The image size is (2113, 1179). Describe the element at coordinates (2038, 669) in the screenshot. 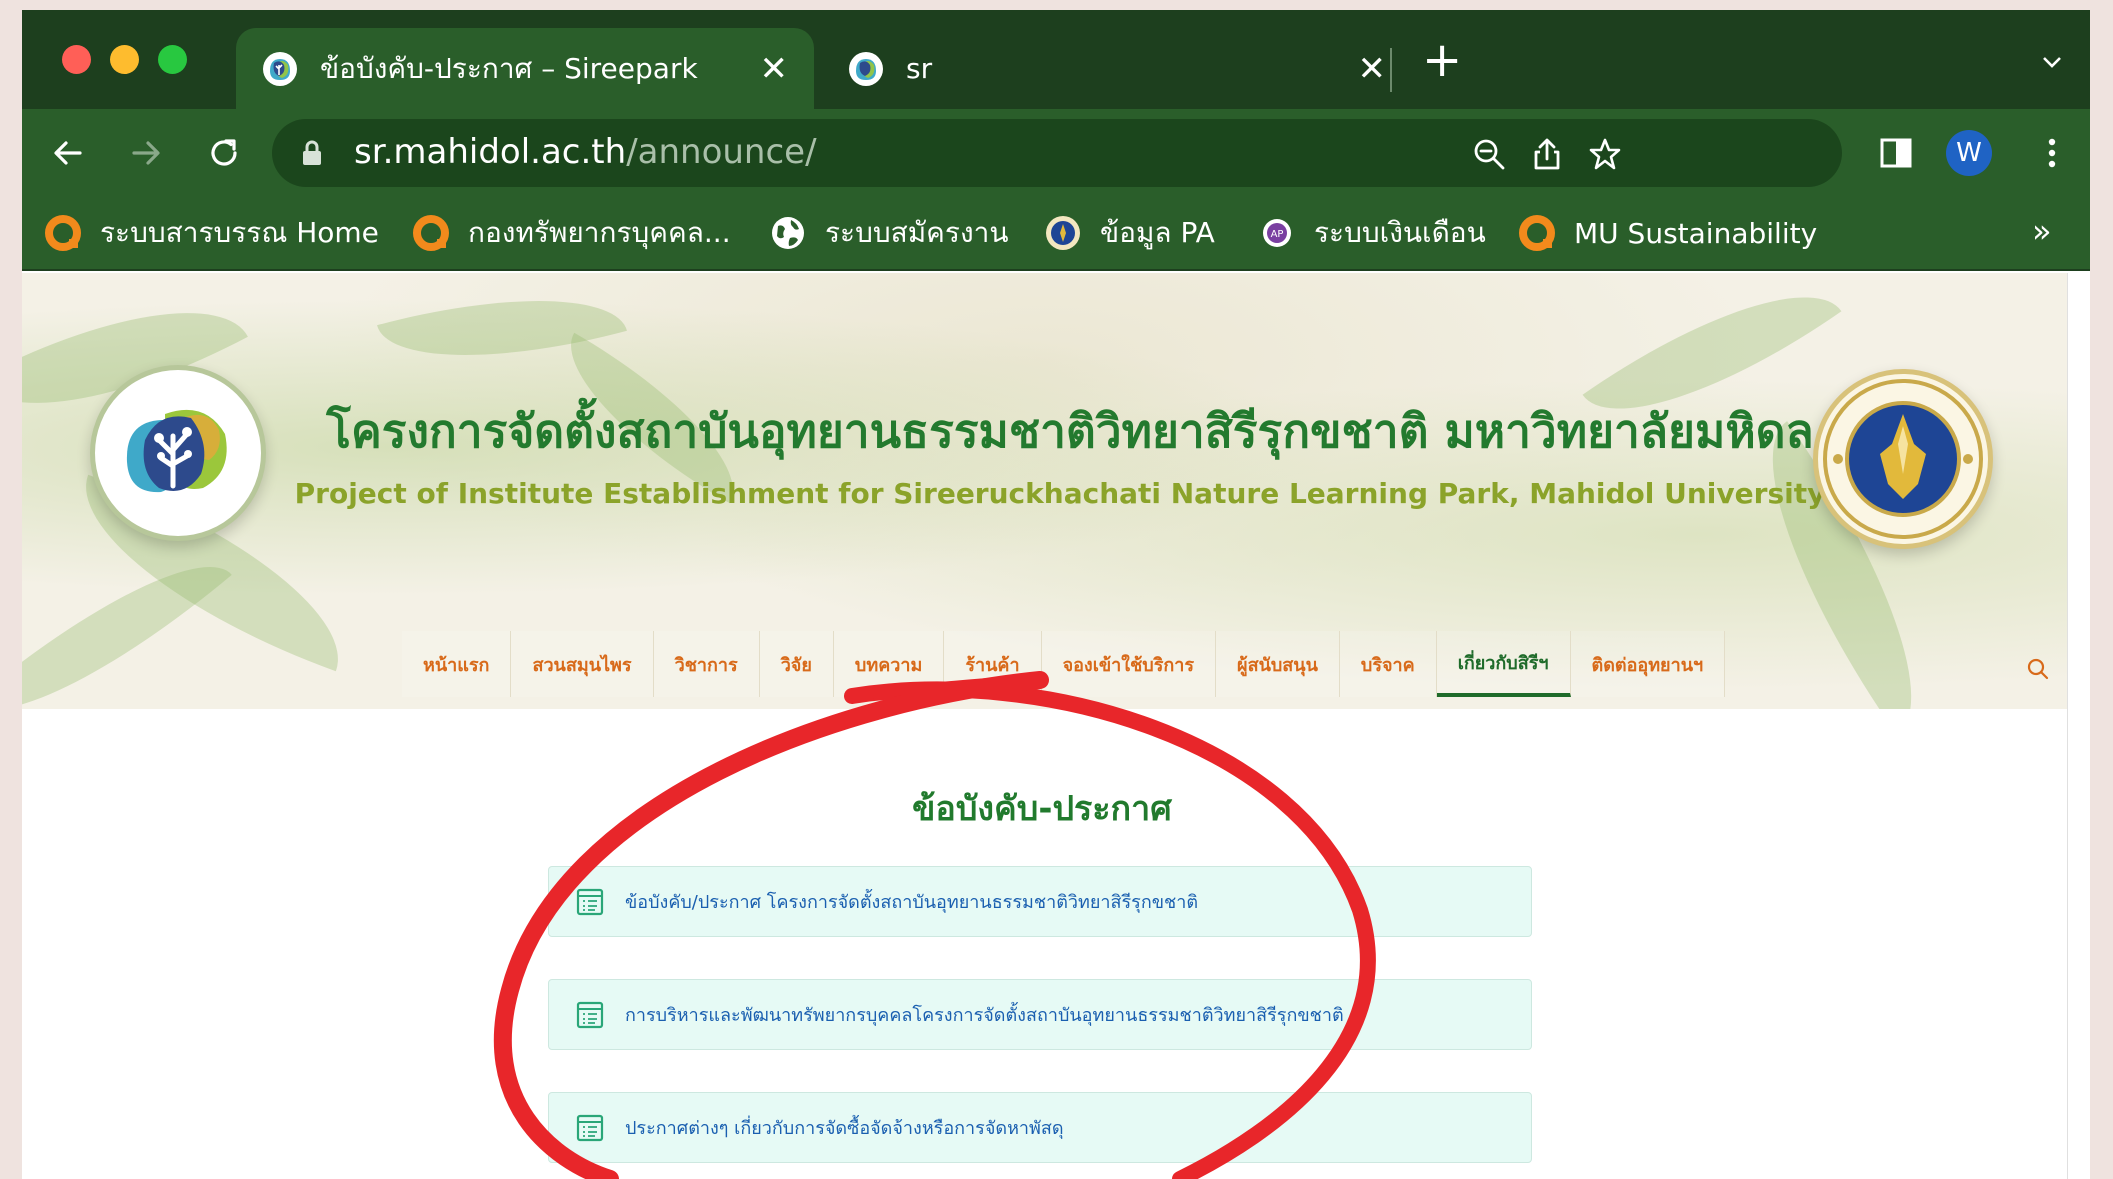

I see `search-icon` at that location.